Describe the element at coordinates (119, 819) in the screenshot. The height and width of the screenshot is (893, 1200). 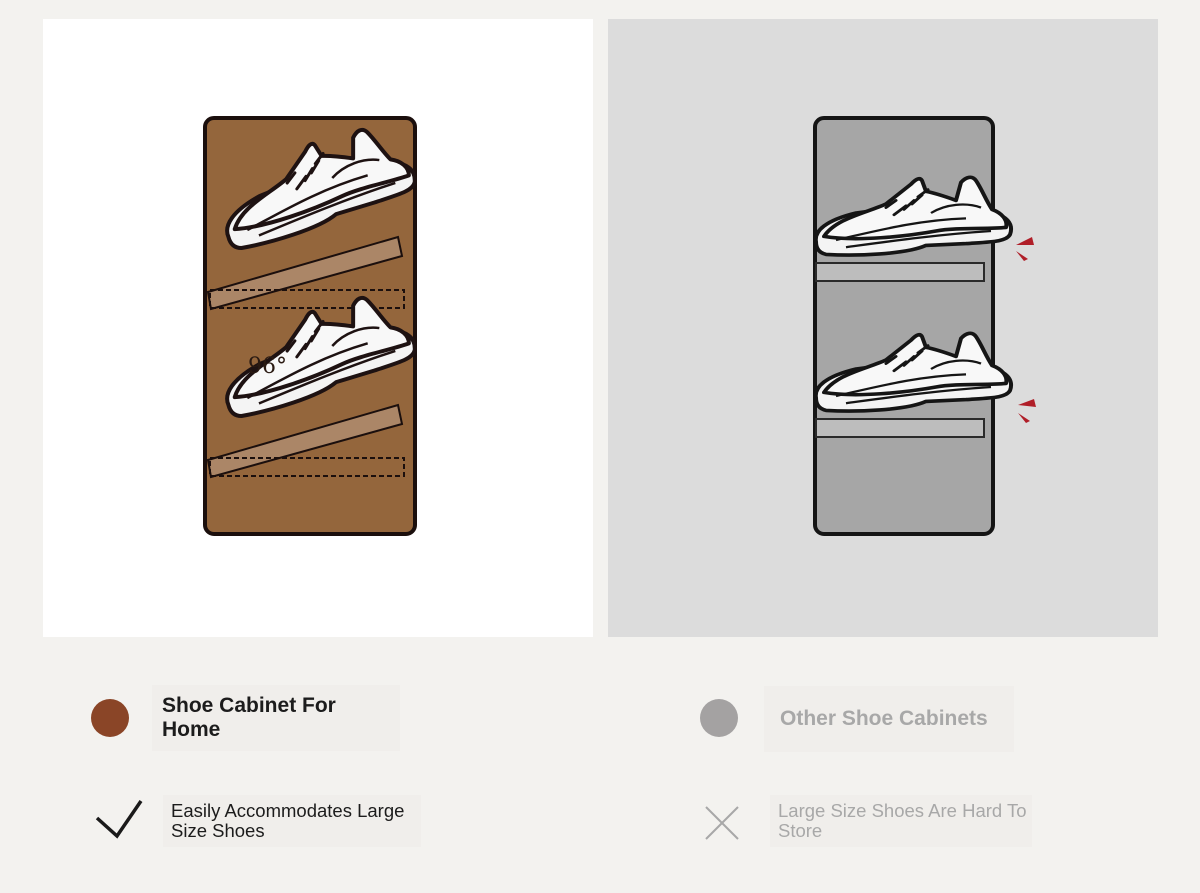
I see `check-icon` at that location.